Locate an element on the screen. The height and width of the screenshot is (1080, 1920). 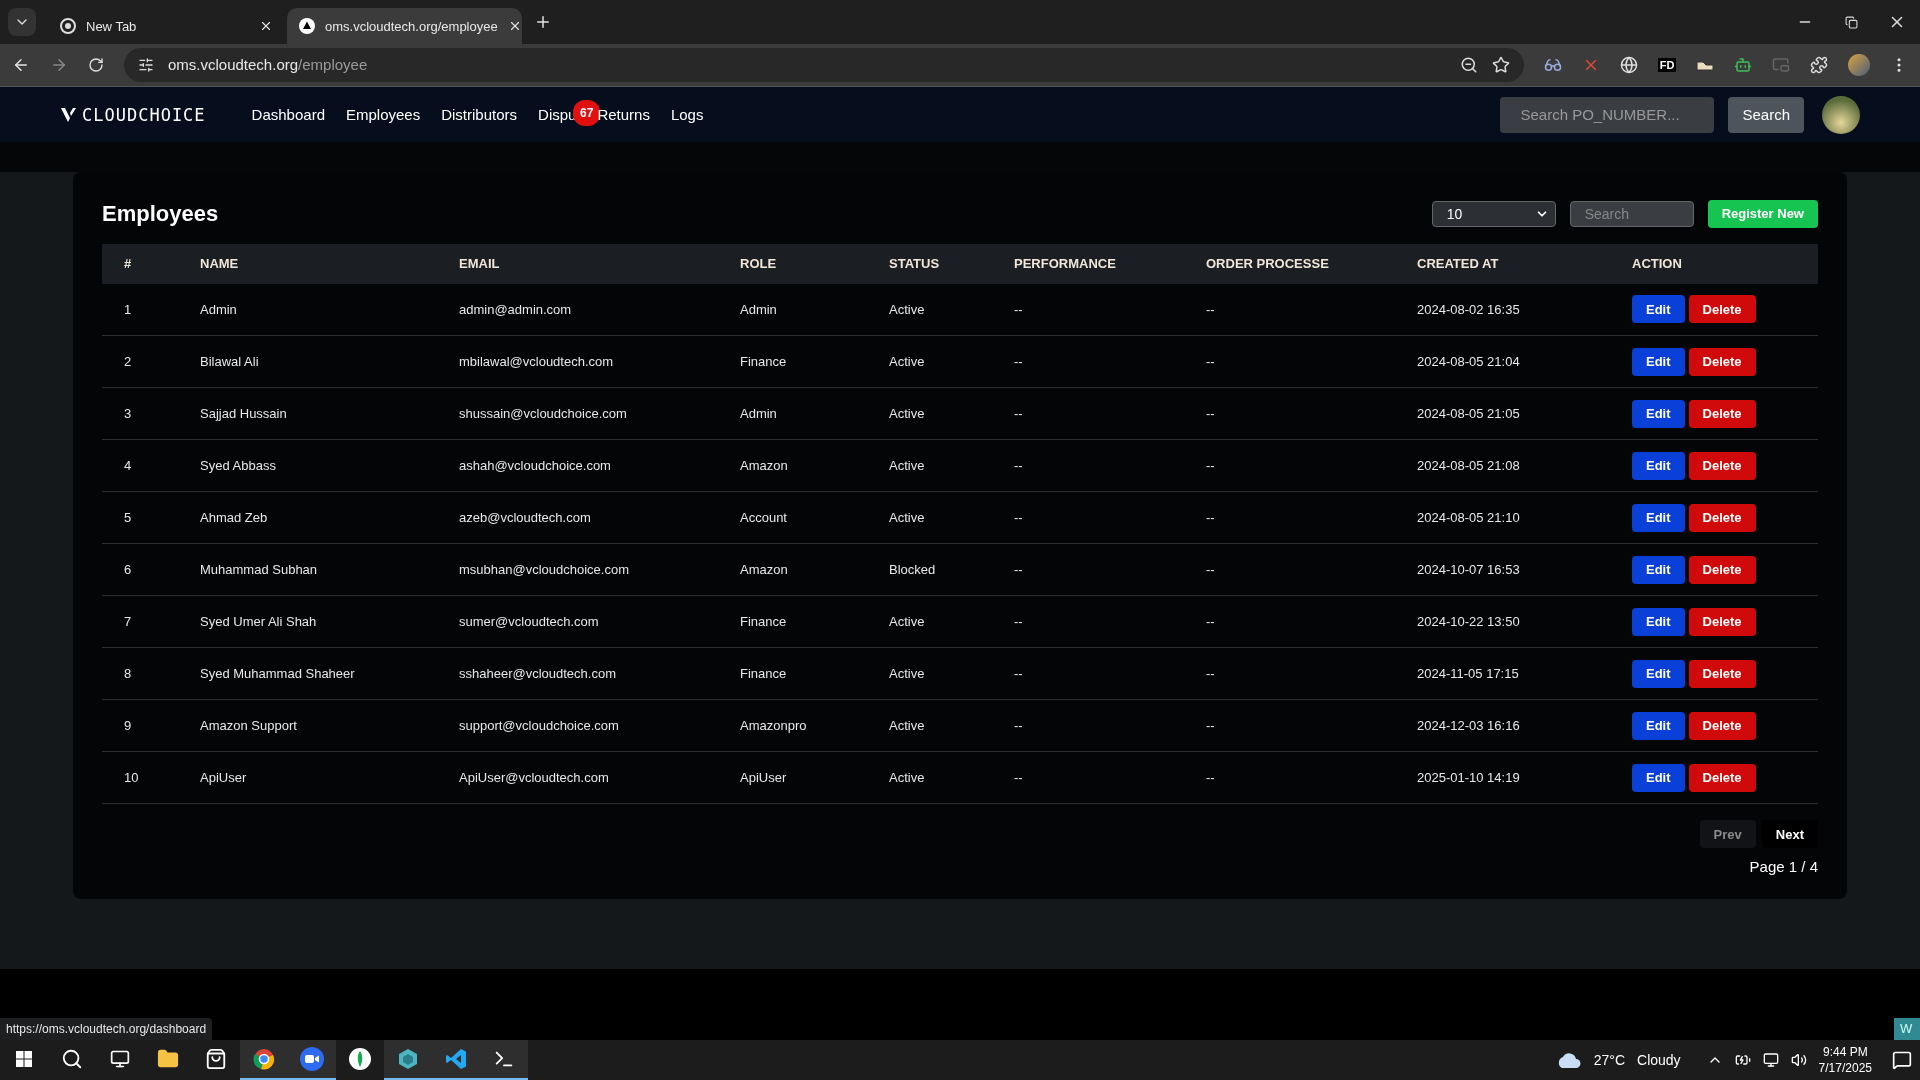
table-cell: 2024-08-05 21:08 is located at coordinates (1468, 465).